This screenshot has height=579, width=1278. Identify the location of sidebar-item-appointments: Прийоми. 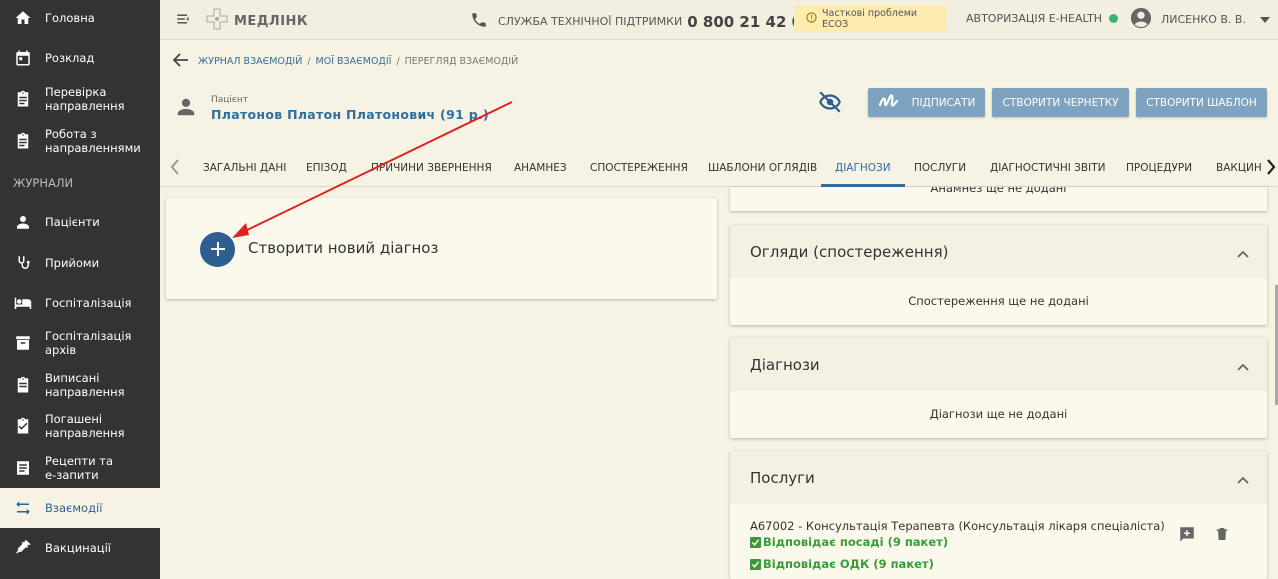
(80, 263).